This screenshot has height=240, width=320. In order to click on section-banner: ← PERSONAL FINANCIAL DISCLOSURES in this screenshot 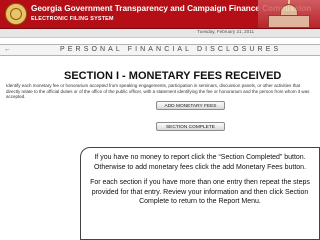, I will do `click(160, 50)`.